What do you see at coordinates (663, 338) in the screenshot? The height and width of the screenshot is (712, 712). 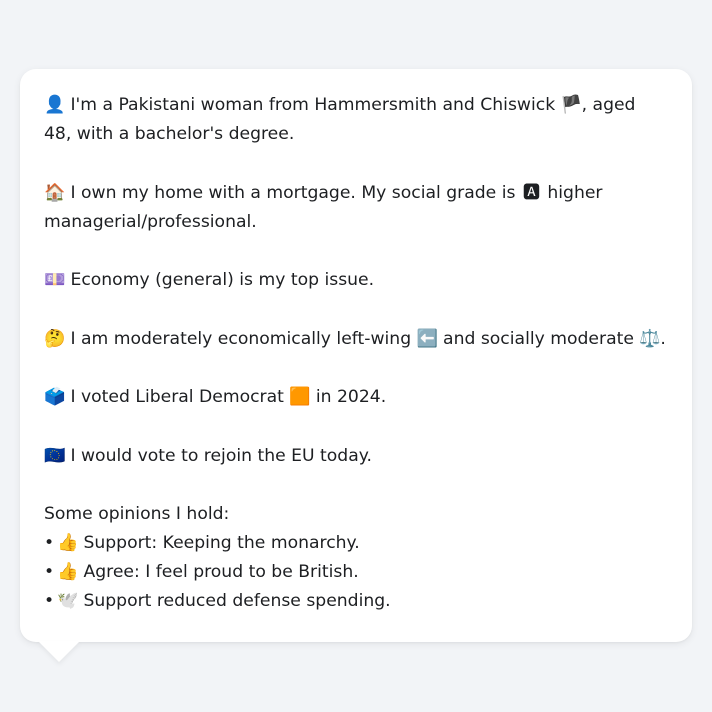 I see `ideology-text-end: .` at bounding box center [663, 338].